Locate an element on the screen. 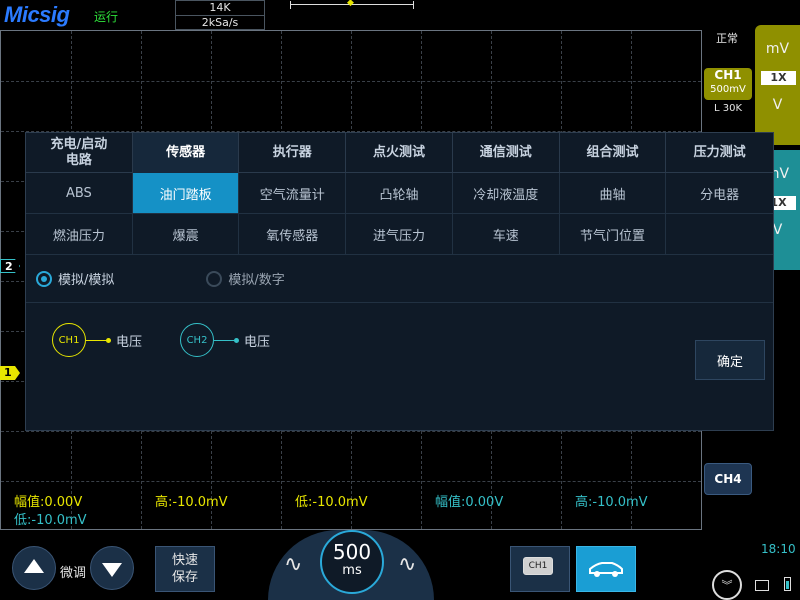 The image size is (800, 600). ch1-unit: mV is located at coordinates (777, 49).